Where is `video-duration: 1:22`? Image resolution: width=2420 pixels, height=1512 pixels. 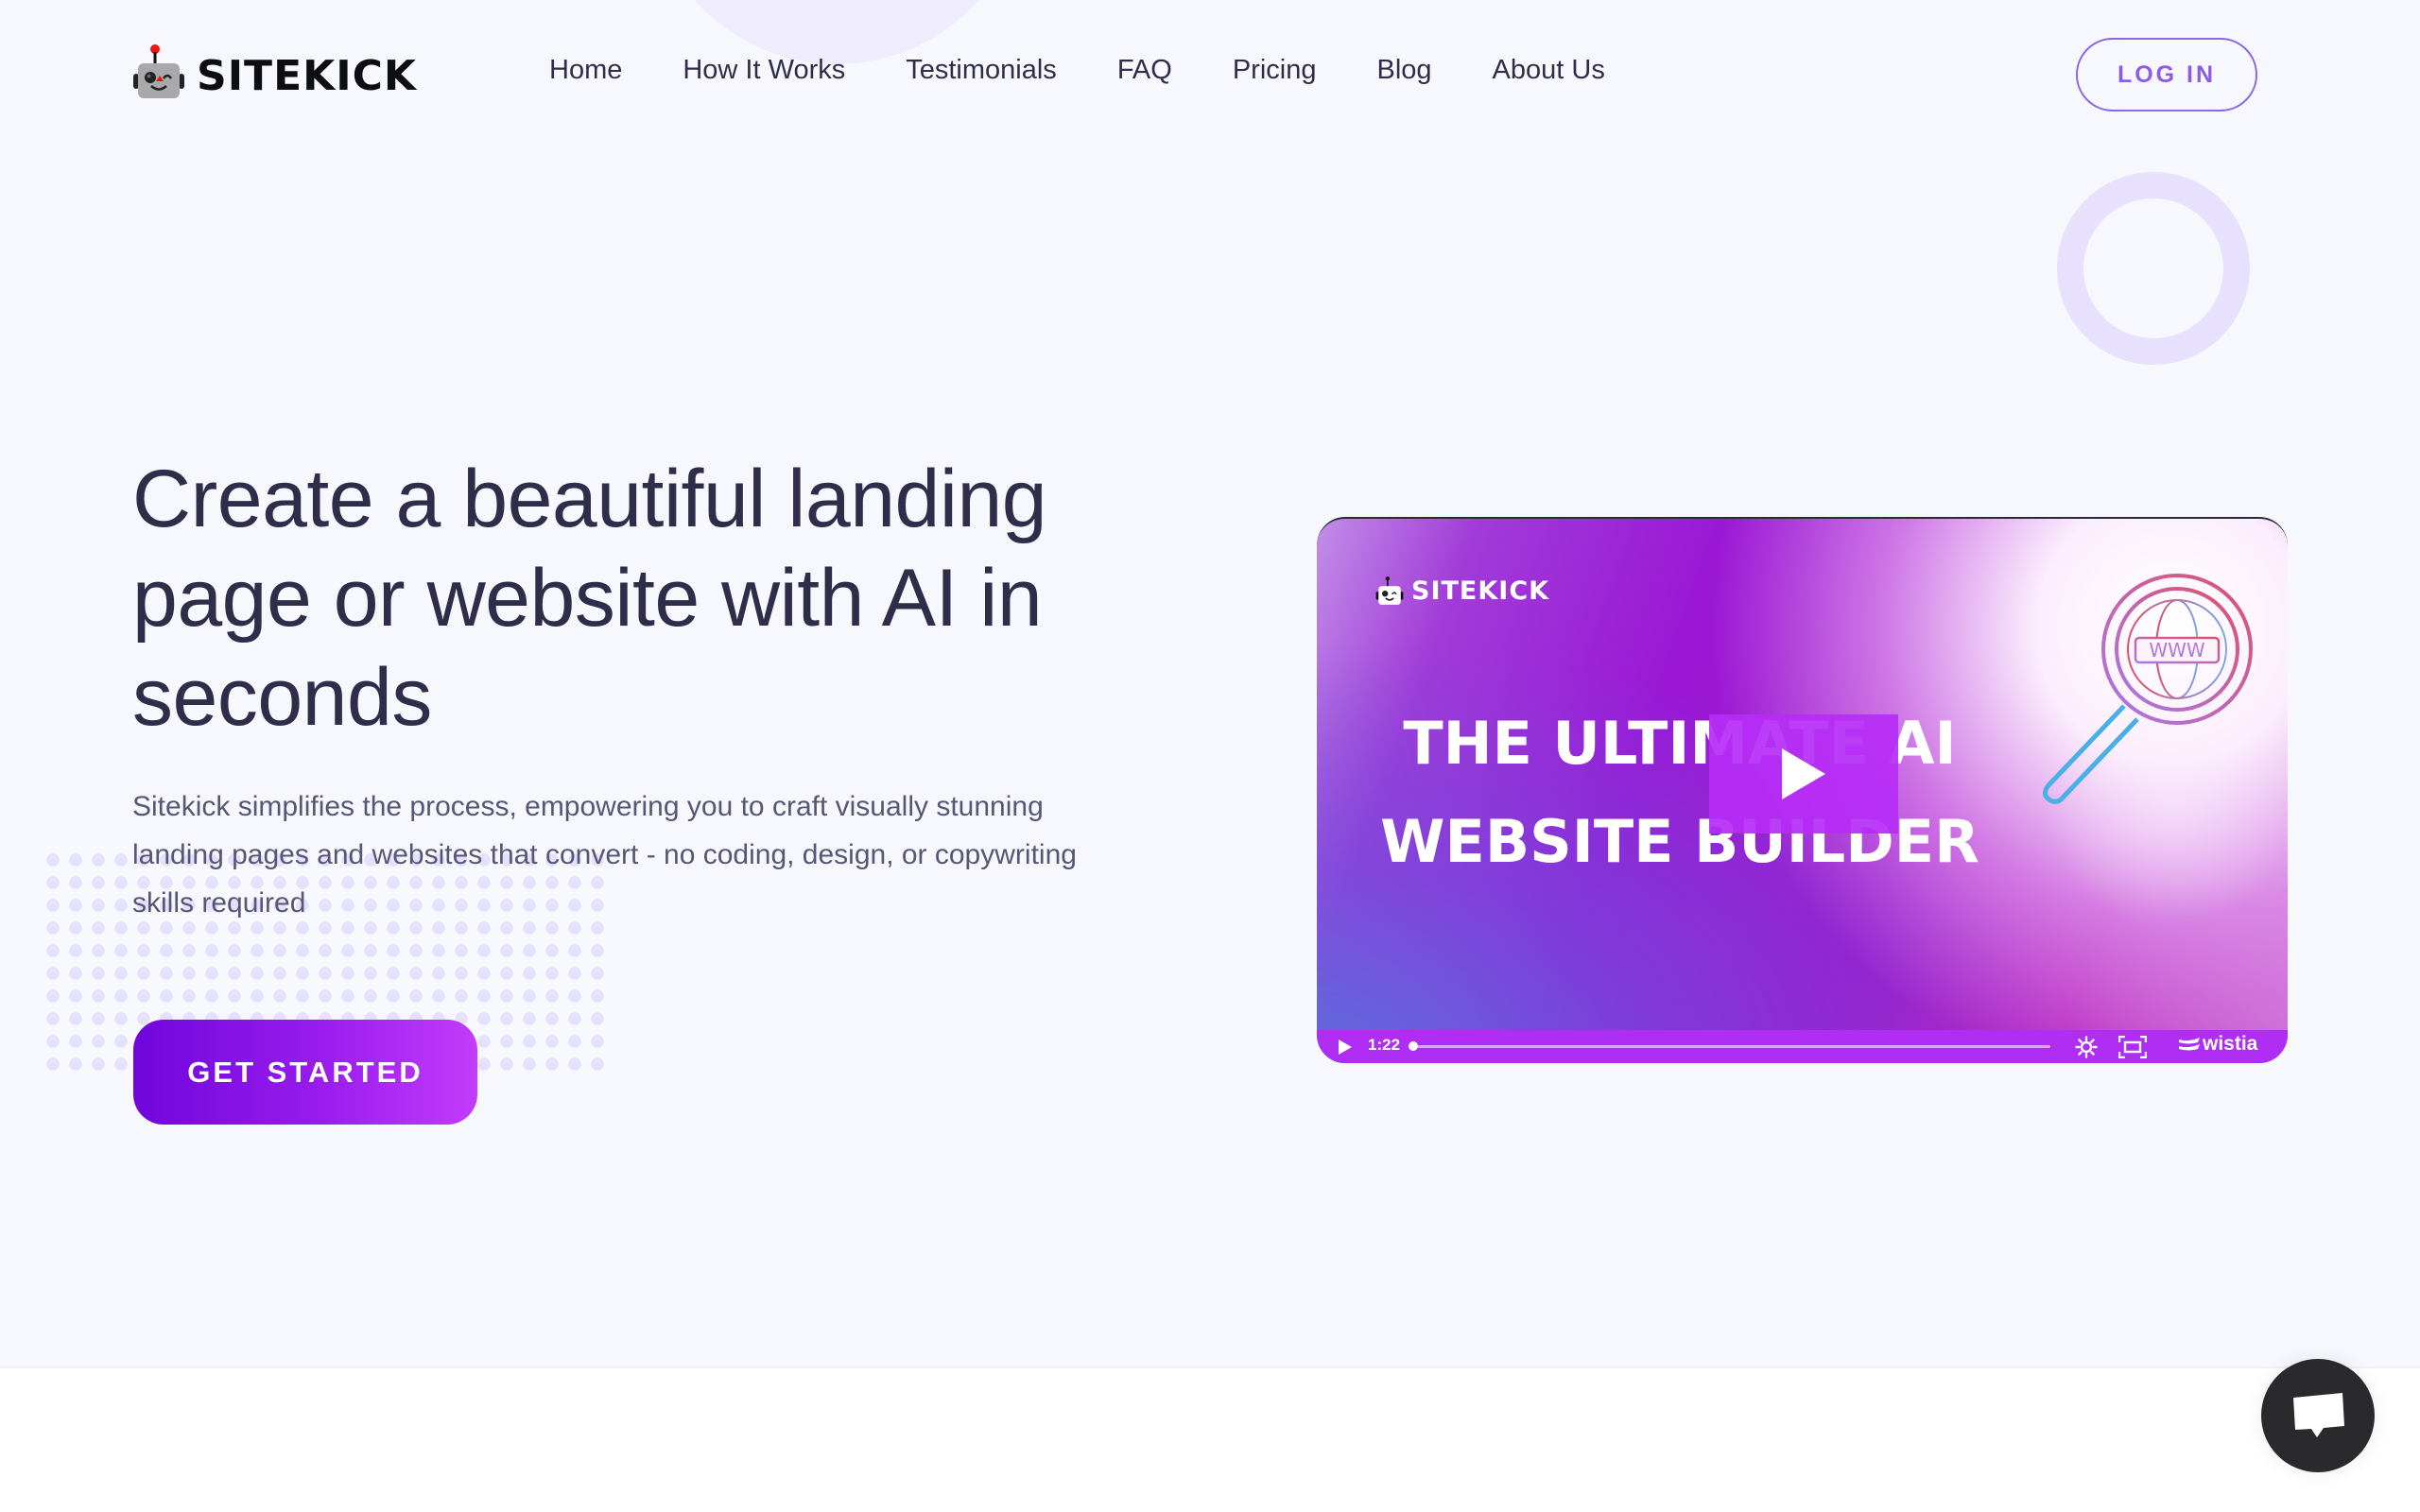
video-duration: 1:22 is located at coordinates (1384, 1045).